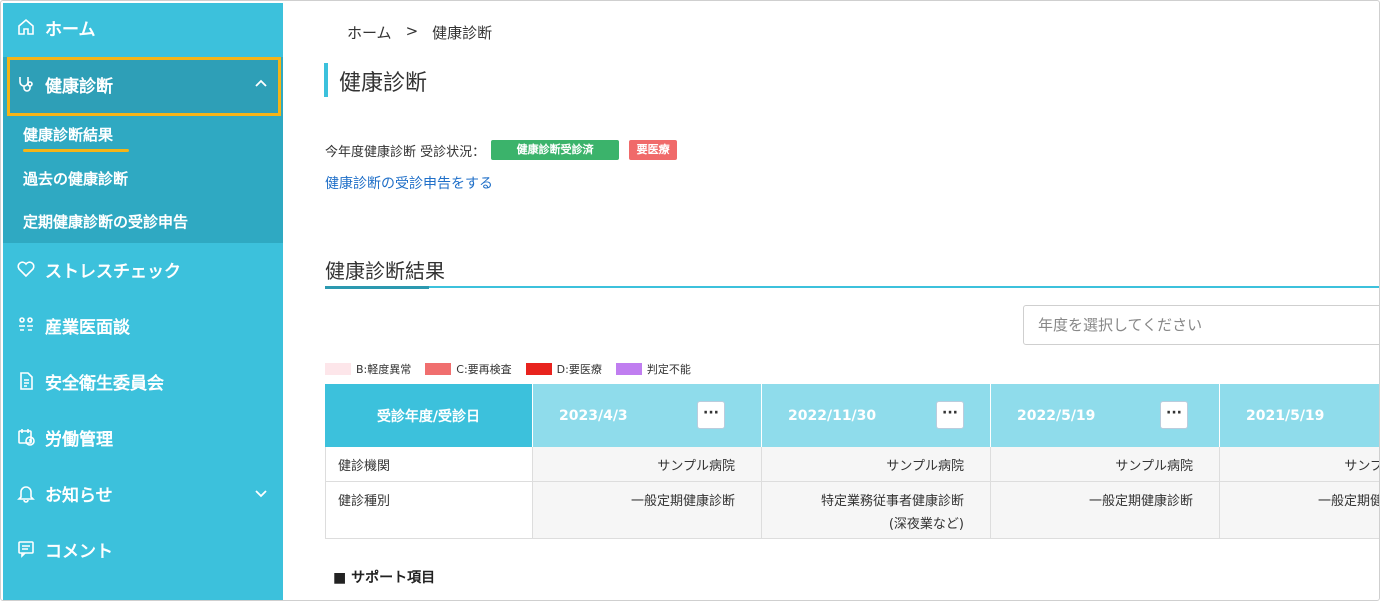  I want to click on legend-swatch-d, so click(538, 369).